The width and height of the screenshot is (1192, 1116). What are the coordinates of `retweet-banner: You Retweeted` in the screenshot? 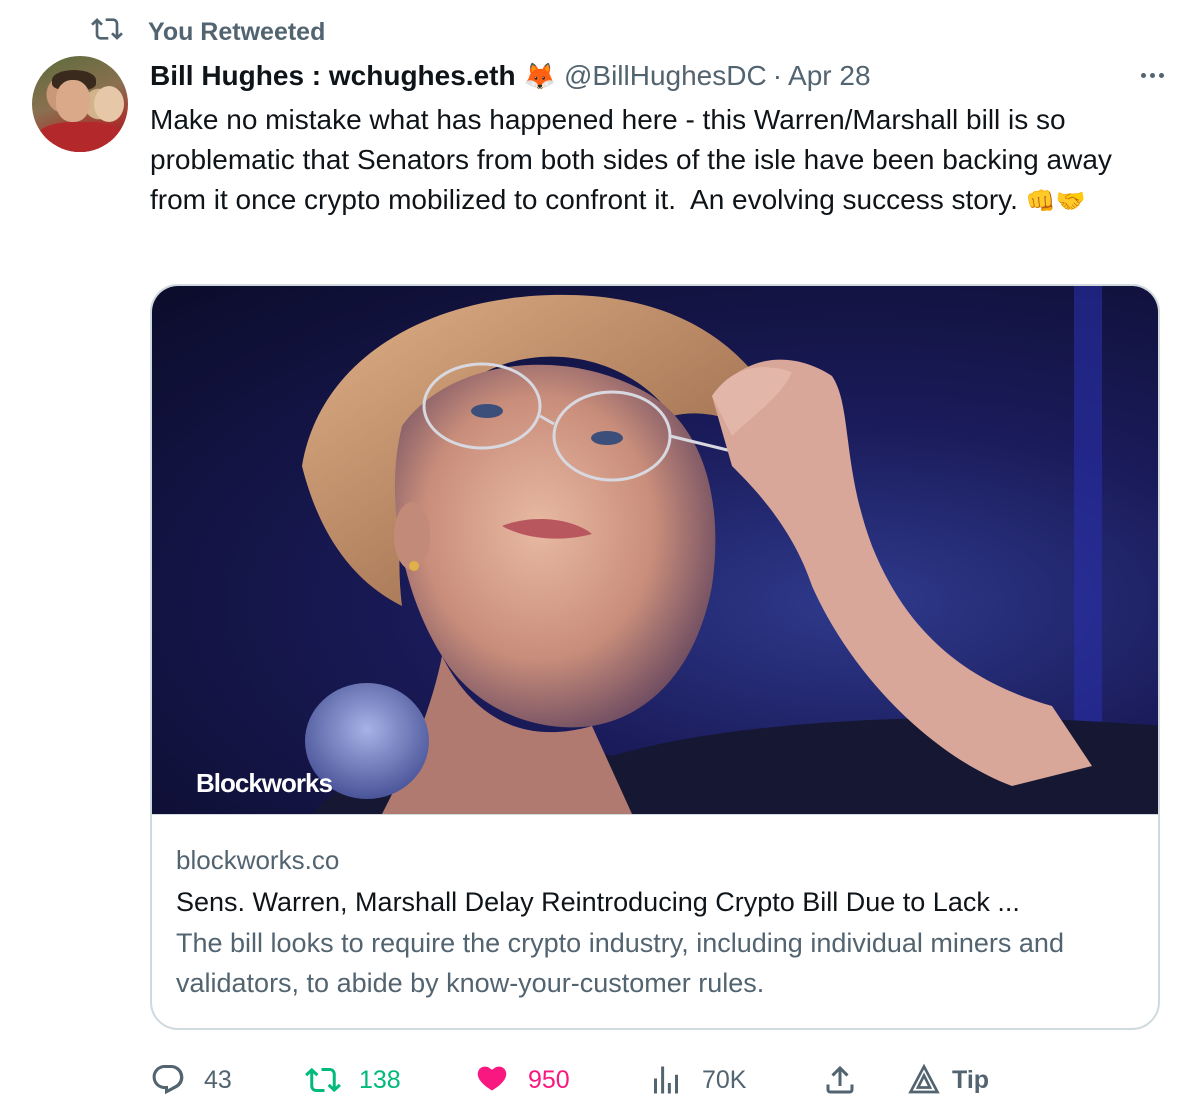 It's located at (206, 32).